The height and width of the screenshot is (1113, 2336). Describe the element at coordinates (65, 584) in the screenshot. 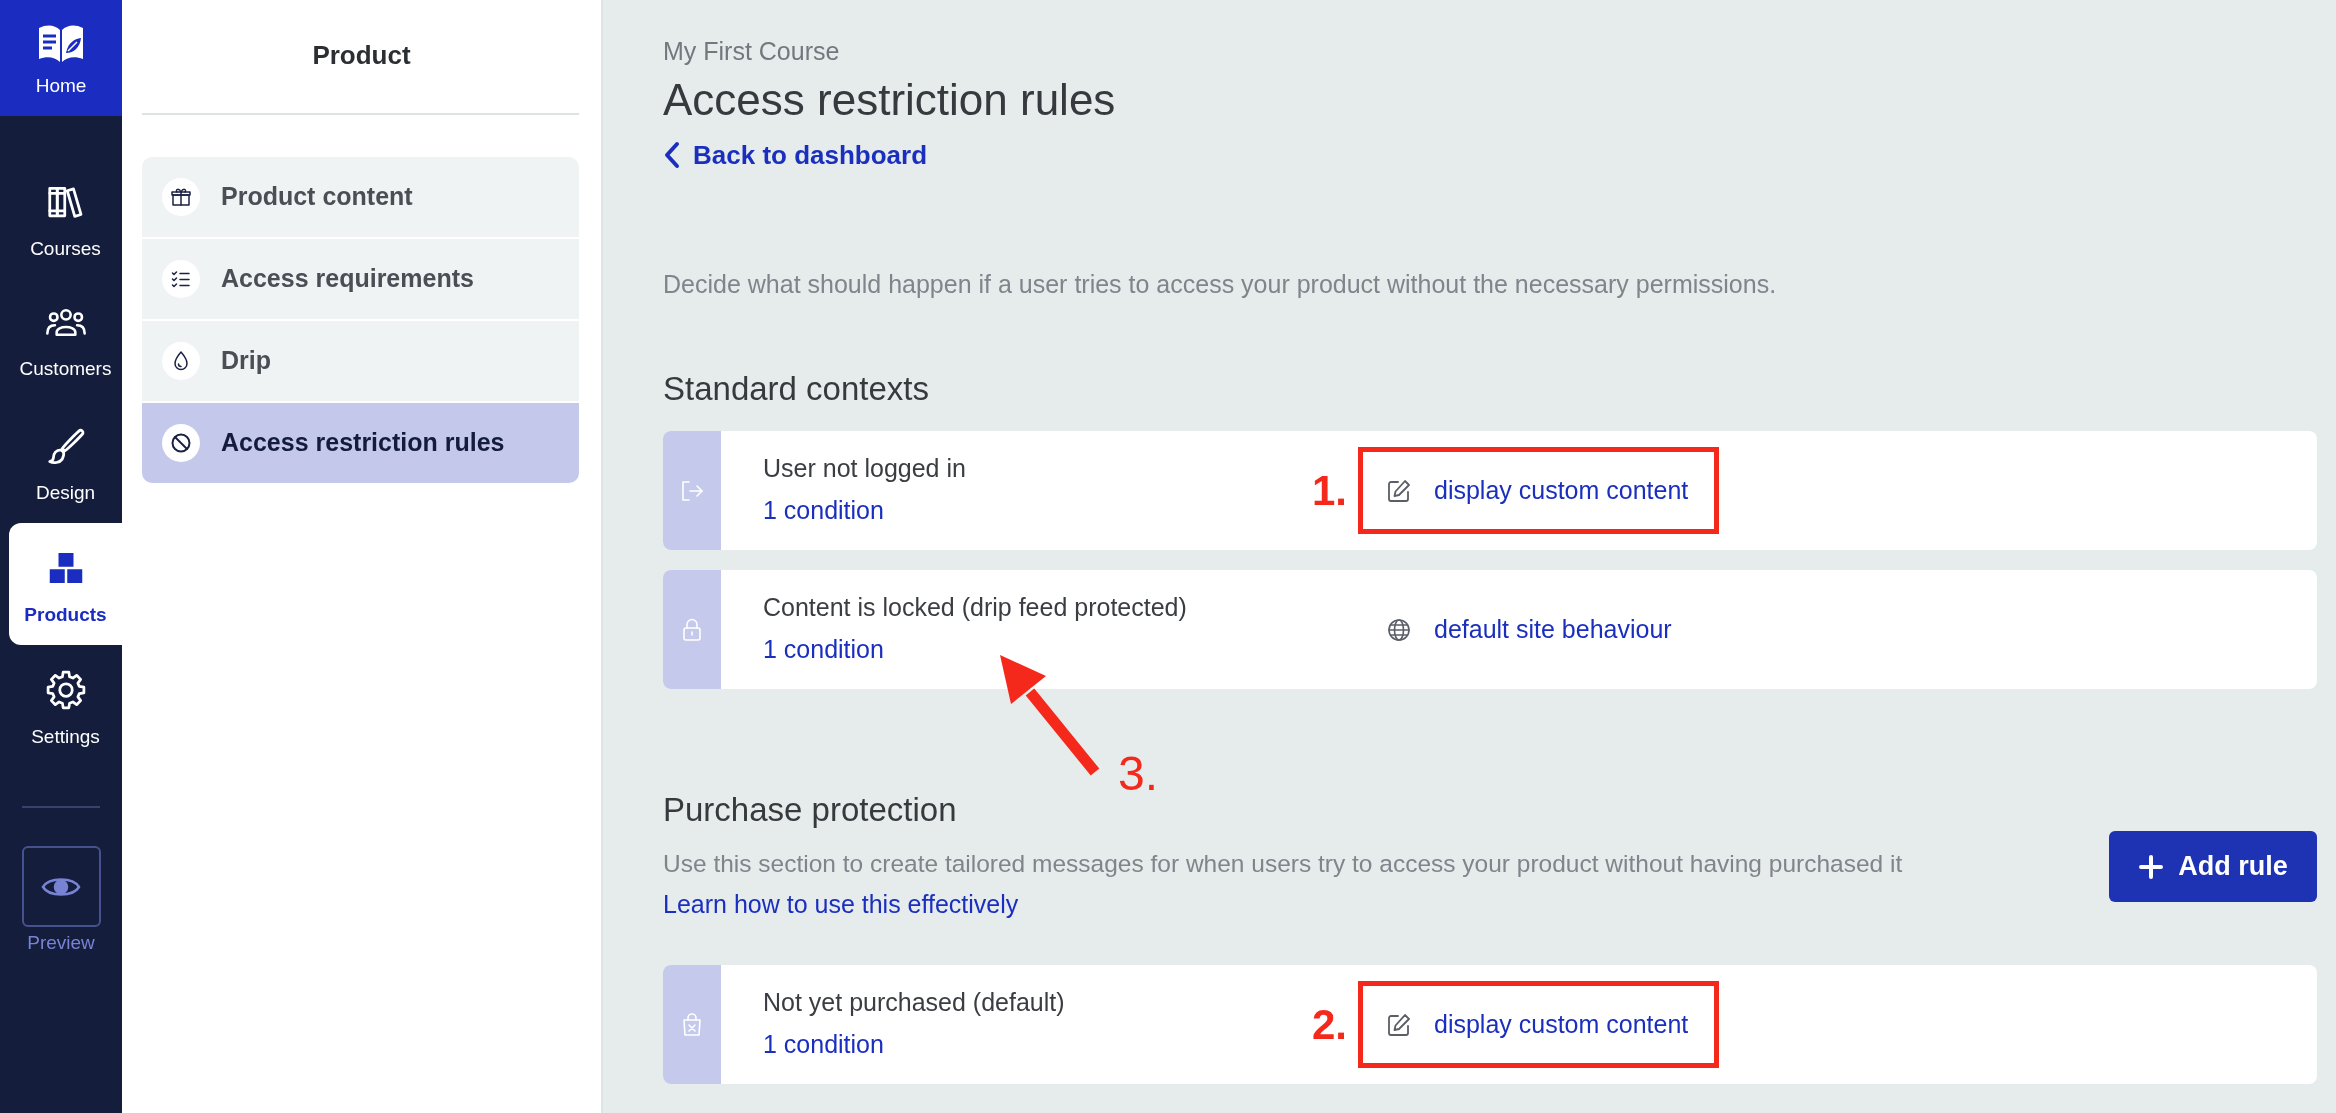

I see `nav-item: Products` at that location.